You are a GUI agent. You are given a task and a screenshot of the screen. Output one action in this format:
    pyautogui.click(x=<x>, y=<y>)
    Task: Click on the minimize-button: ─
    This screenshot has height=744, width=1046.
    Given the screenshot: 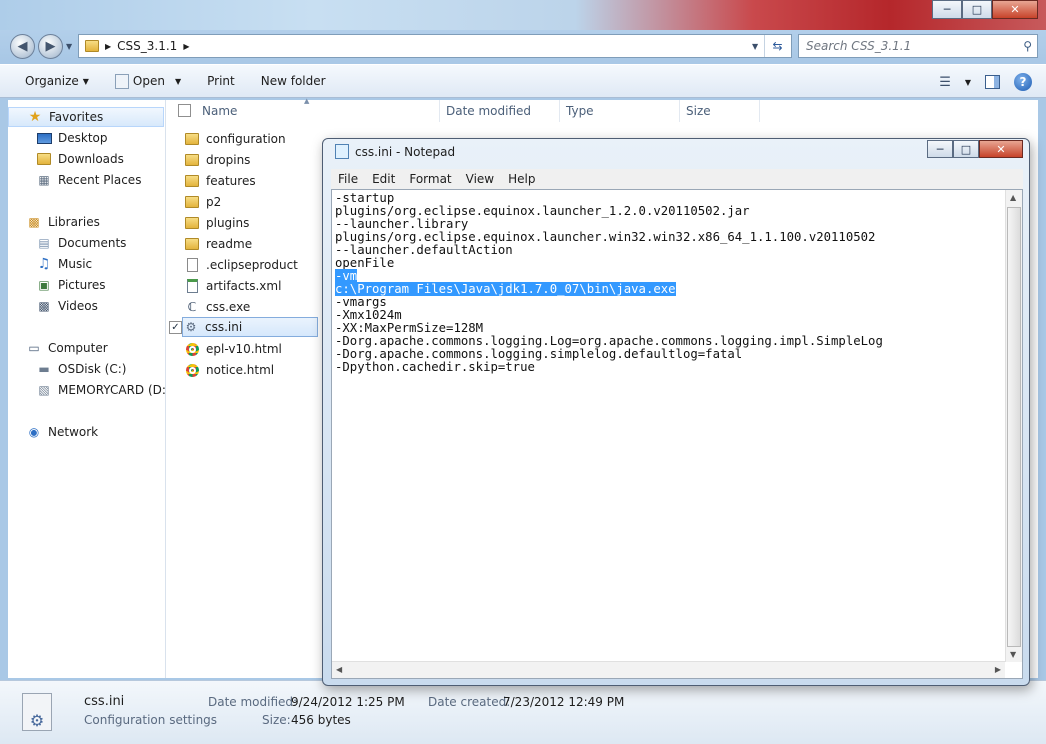 What is the action you would take?
    pyautogui.click(x=947, y=9)
    